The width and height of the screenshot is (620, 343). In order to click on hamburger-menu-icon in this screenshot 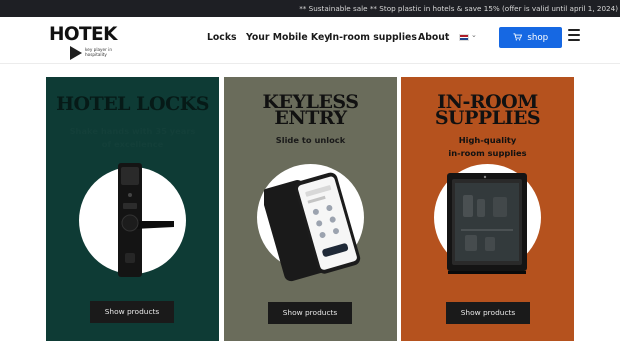, I will do `click(574, 35)`.